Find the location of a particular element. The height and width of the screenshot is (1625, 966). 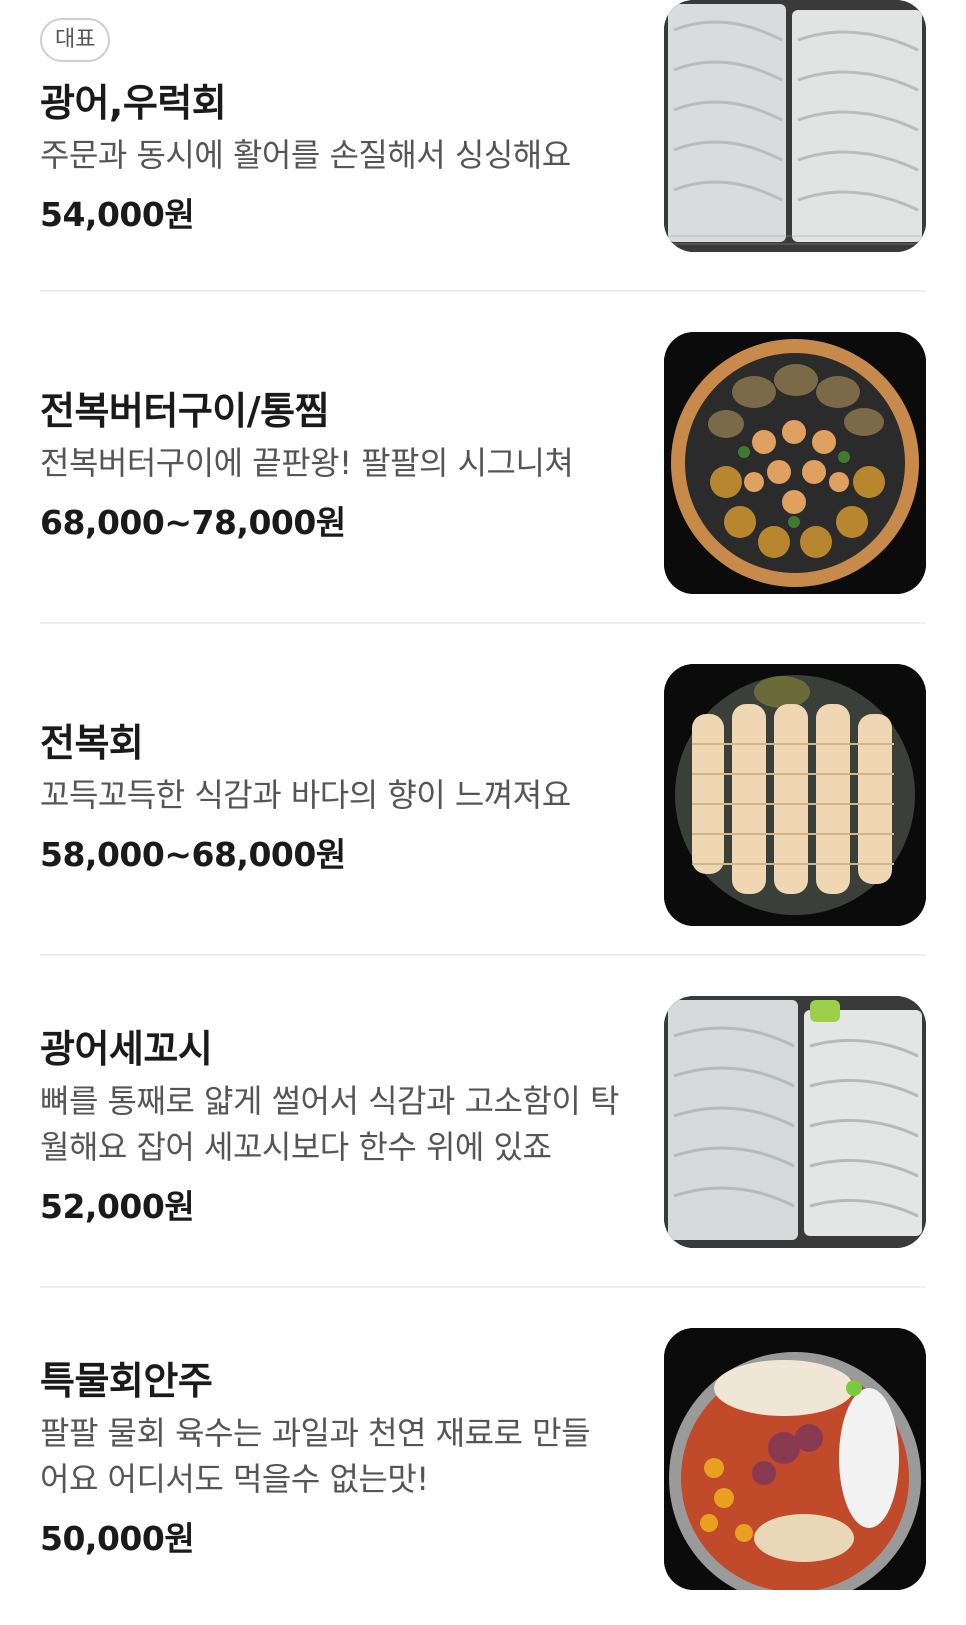

abalone-sashimi-image is located at coordinates (795, 795).